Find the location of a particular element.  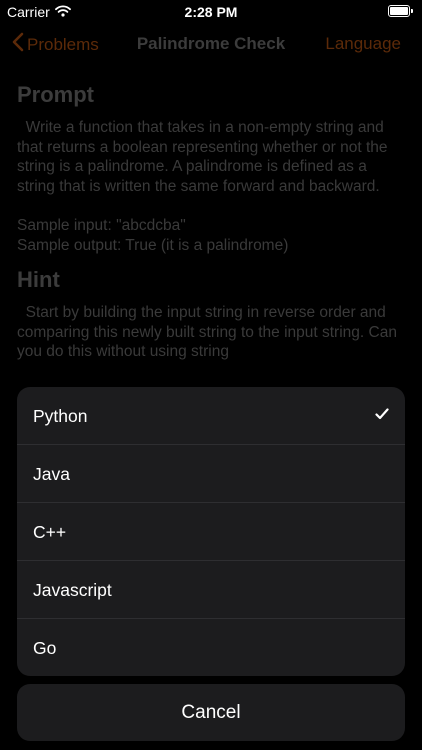

option-label: Go is located at coordinates (45, 648).